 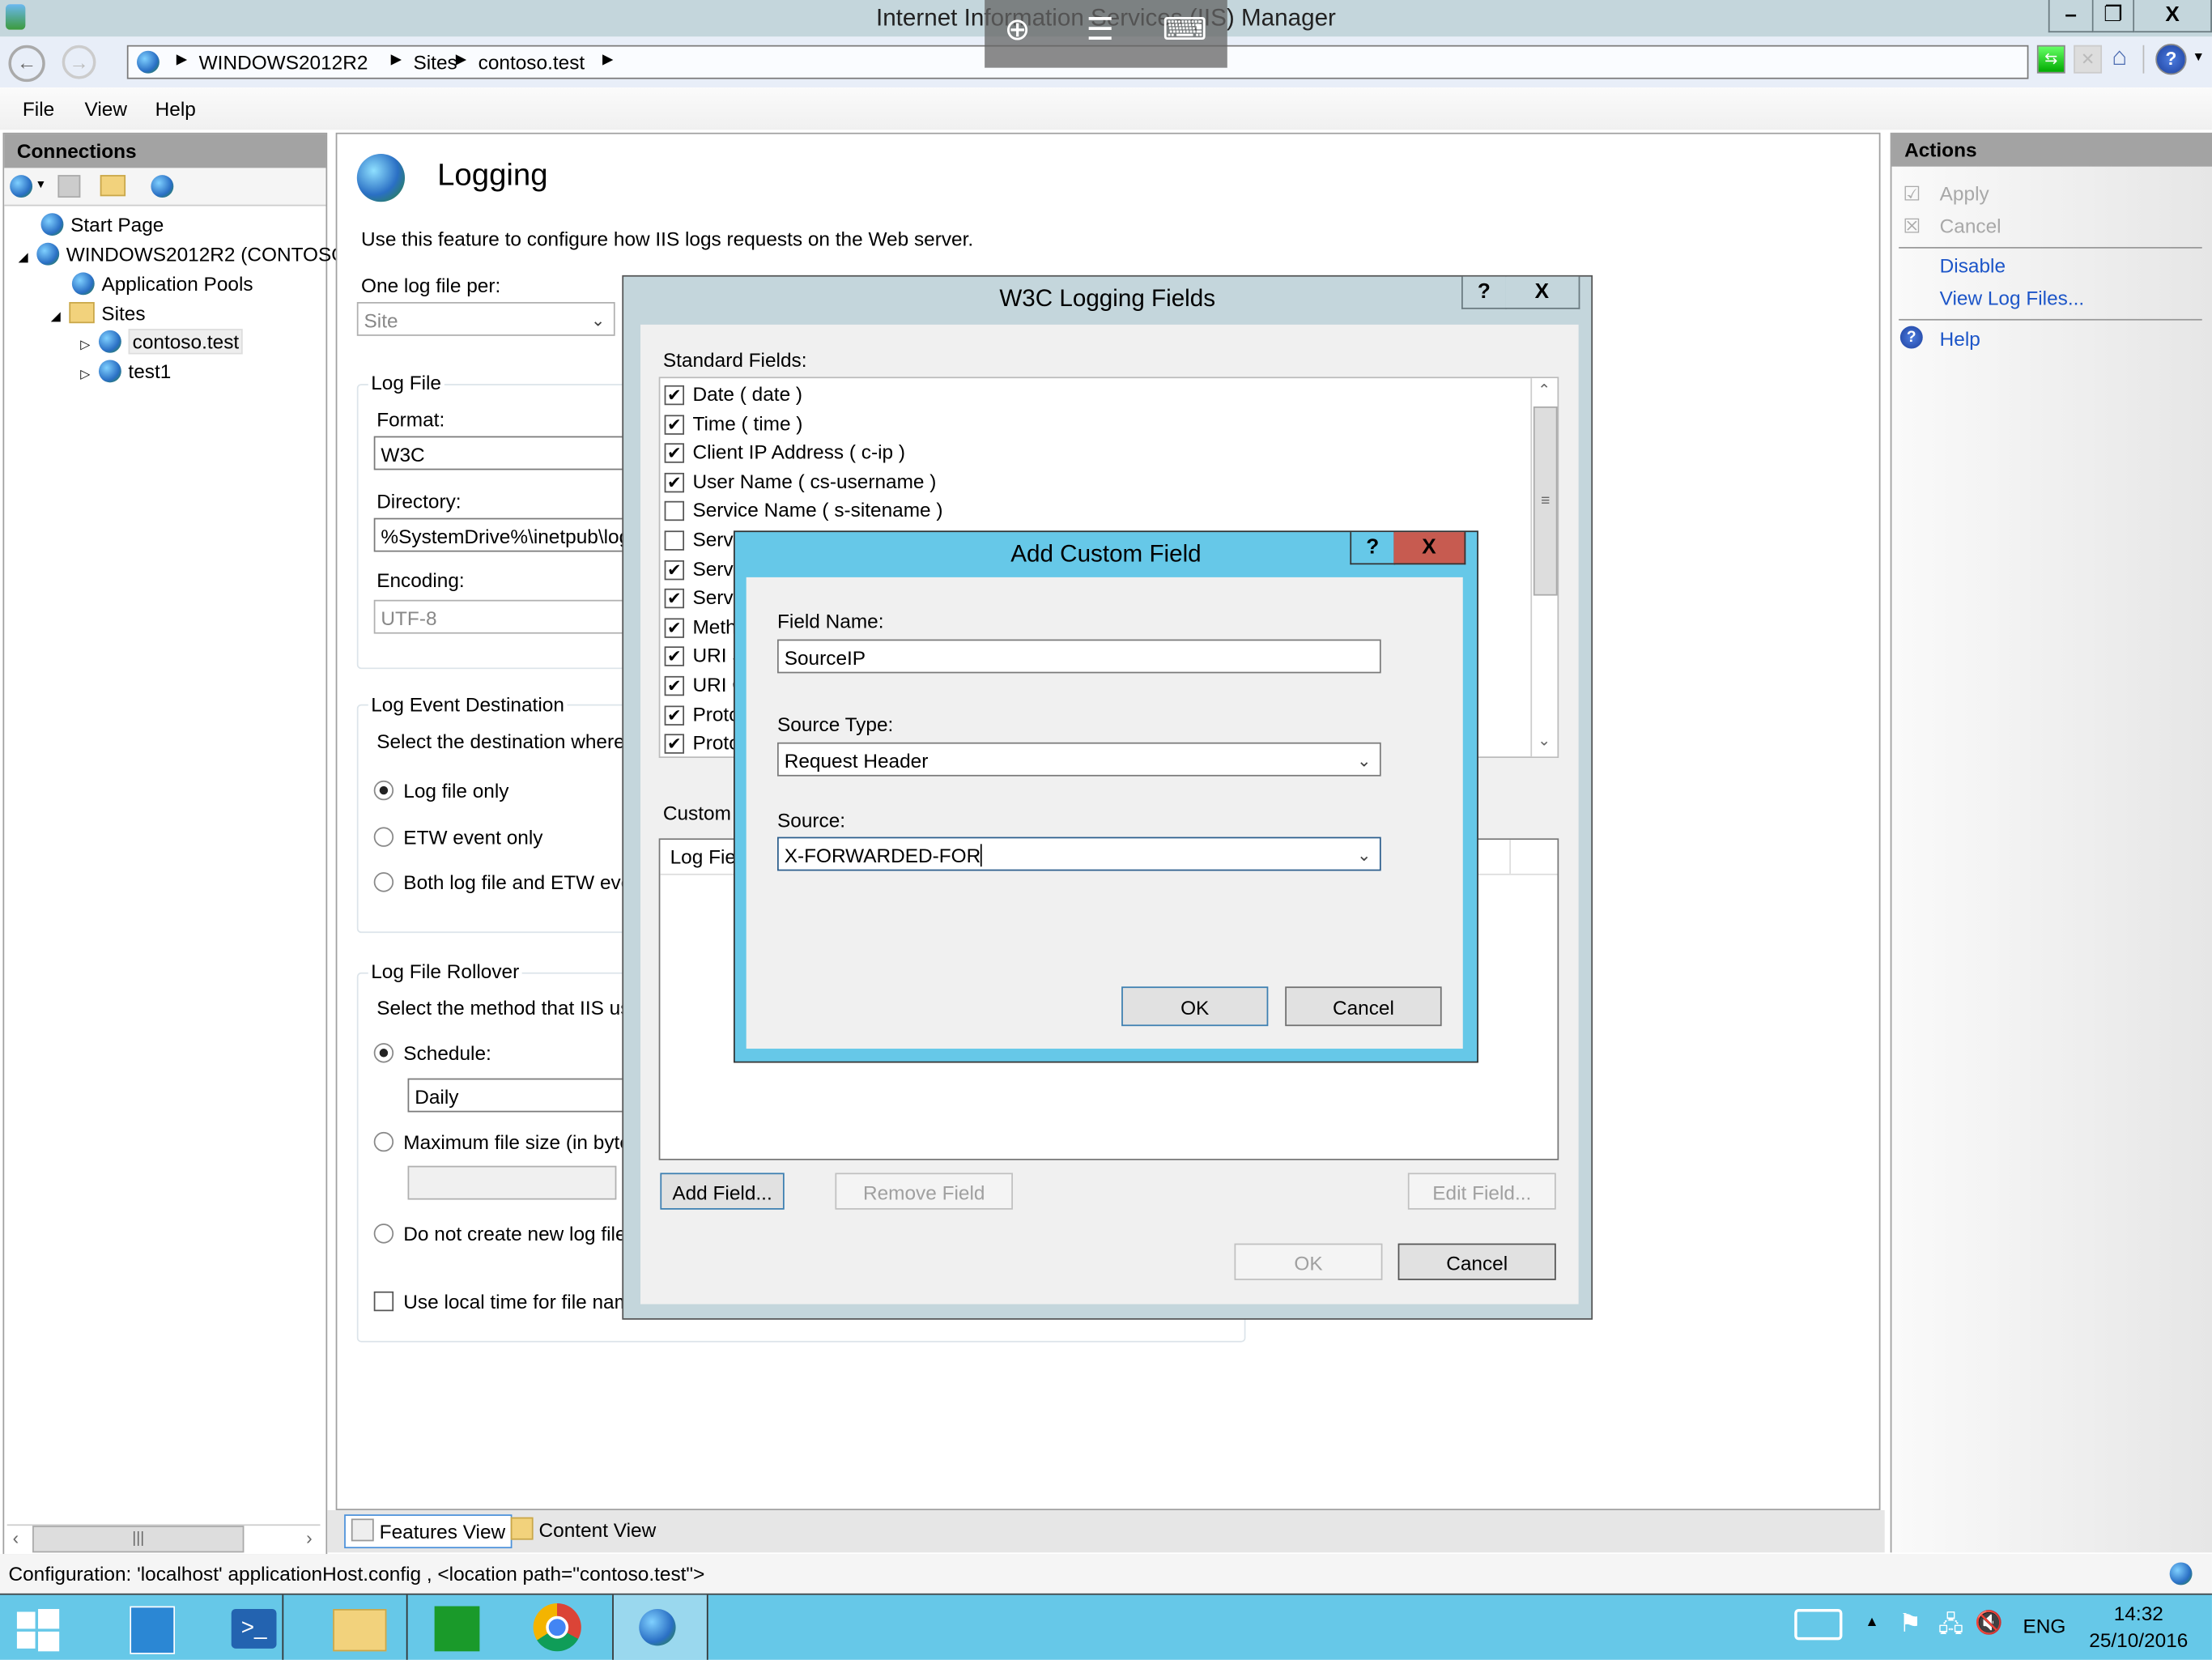 I want to click on menu-file: File, so click(x=38, y=108).